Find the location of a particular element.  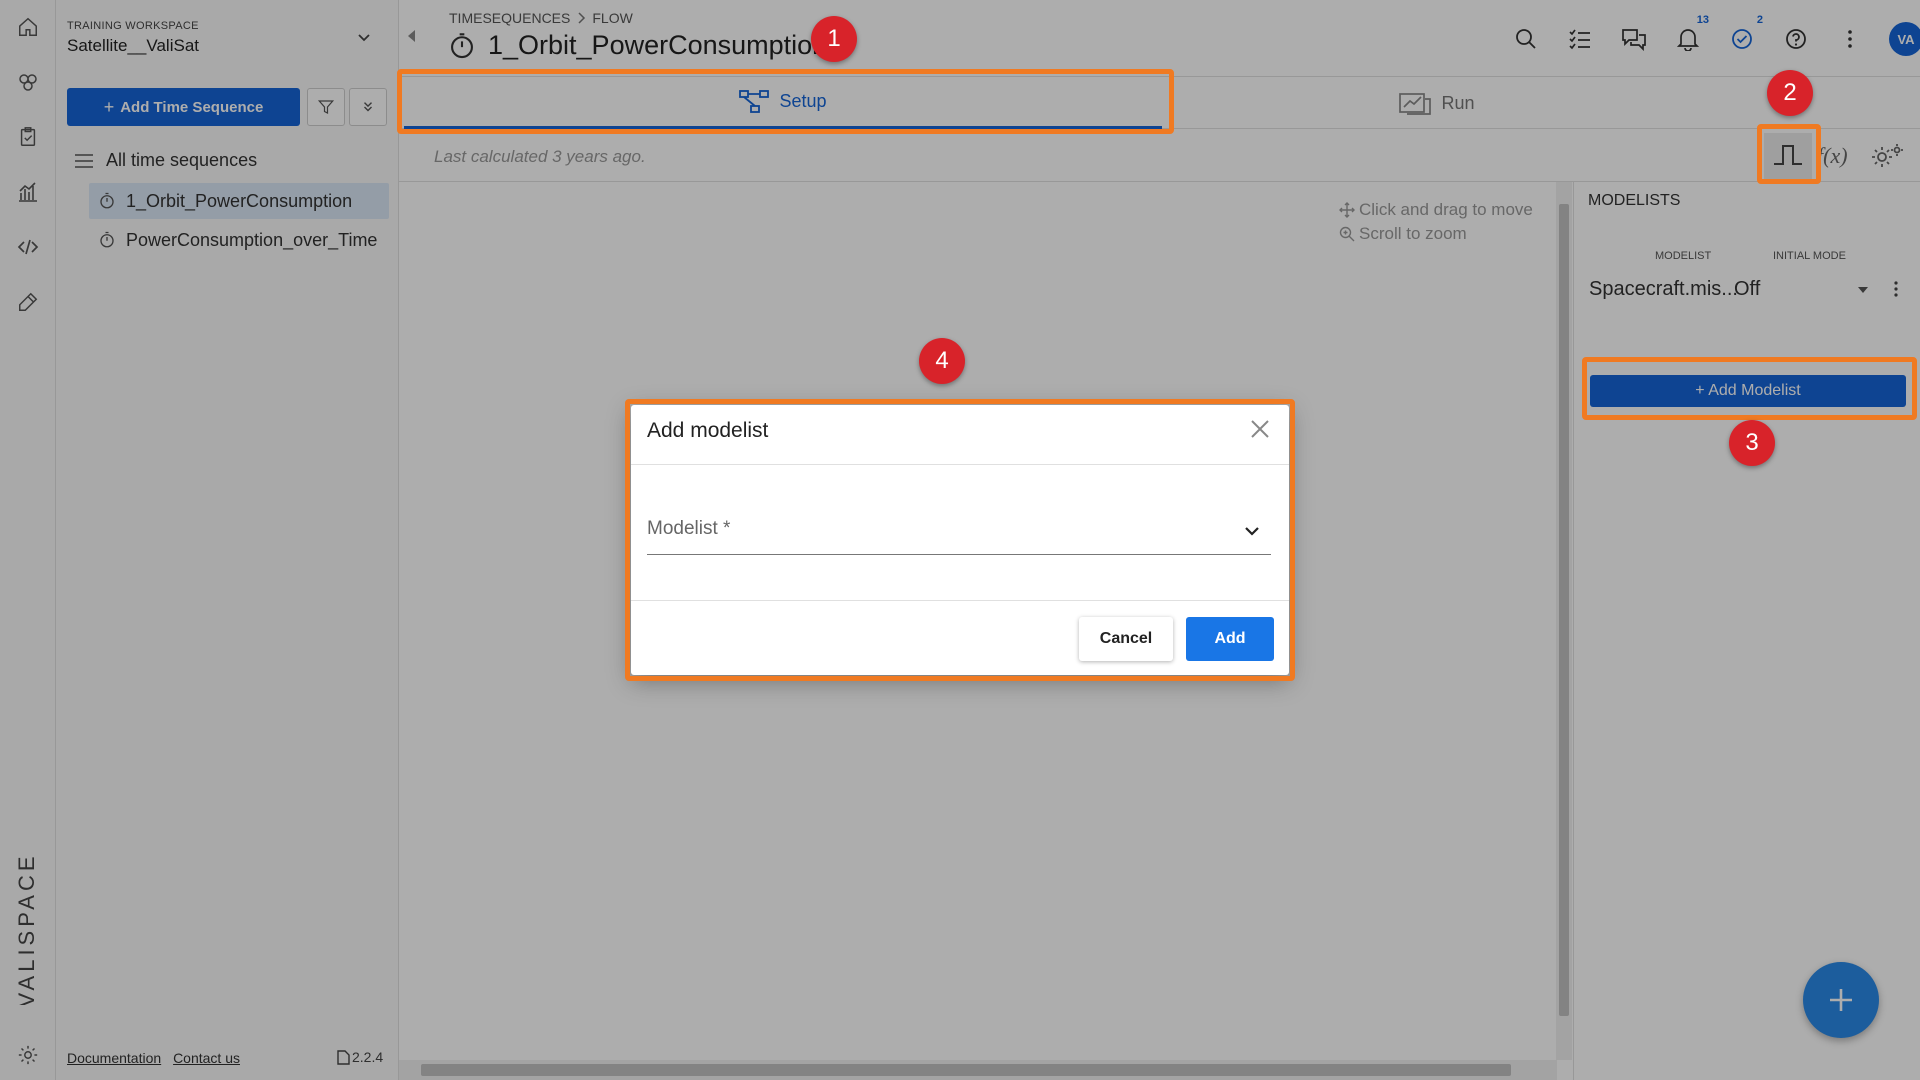

tutorial-marker-1: 1 is located at coordinates (834, 39).